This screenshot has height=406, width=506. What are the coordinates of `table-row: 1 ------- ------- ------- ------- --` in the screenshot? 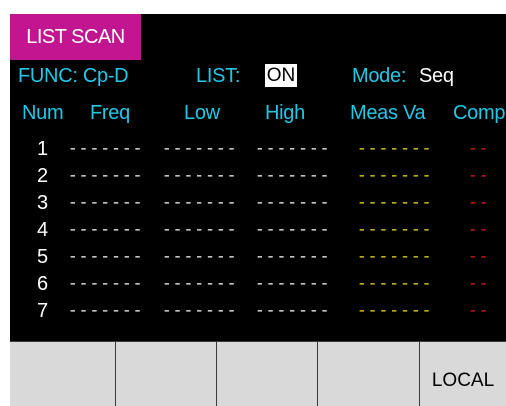 It's located at (258, 149).